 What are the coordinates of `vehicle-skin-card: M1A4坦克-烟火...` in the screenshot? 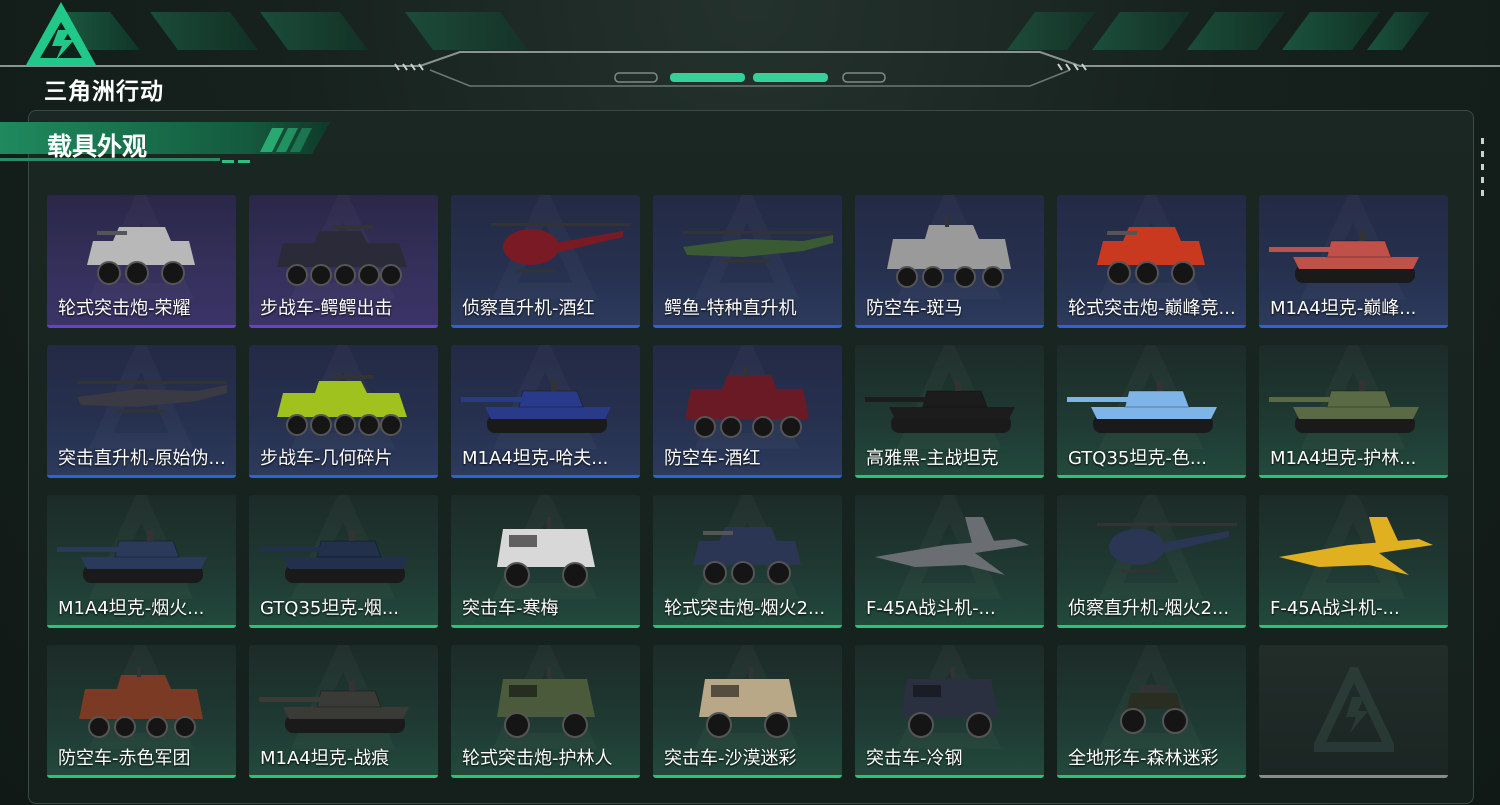 It's located at (141, 561).